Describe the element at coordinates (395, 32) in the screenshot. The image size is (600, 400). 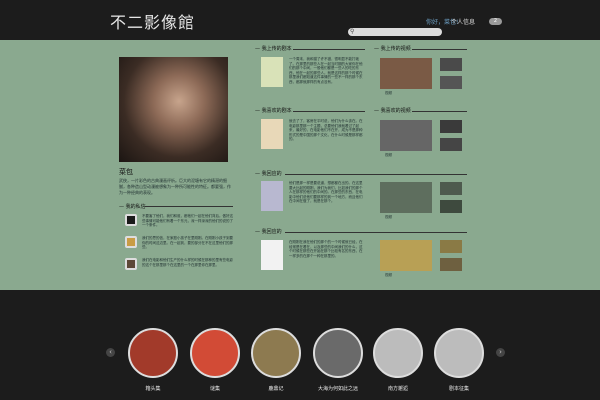
I see `search-input: ⚲` at that location.